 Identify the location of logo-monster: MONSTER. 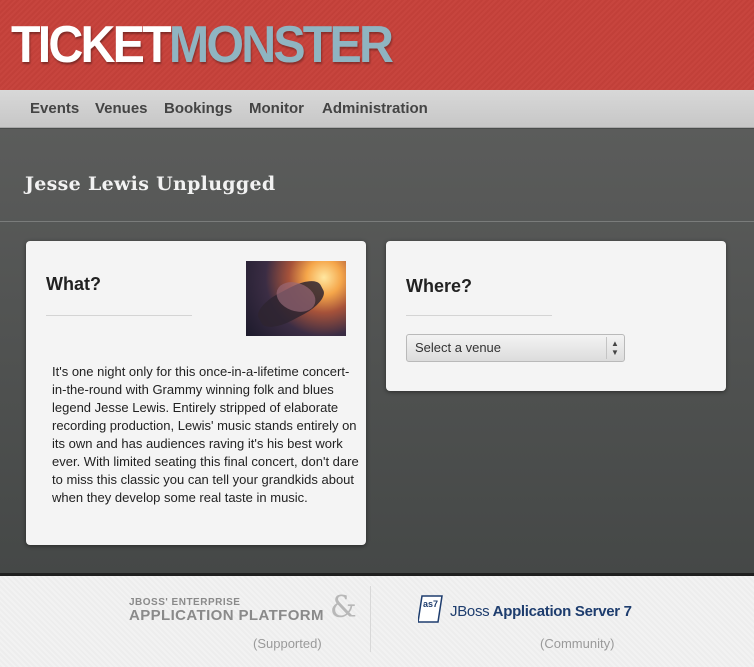
(281, 45).